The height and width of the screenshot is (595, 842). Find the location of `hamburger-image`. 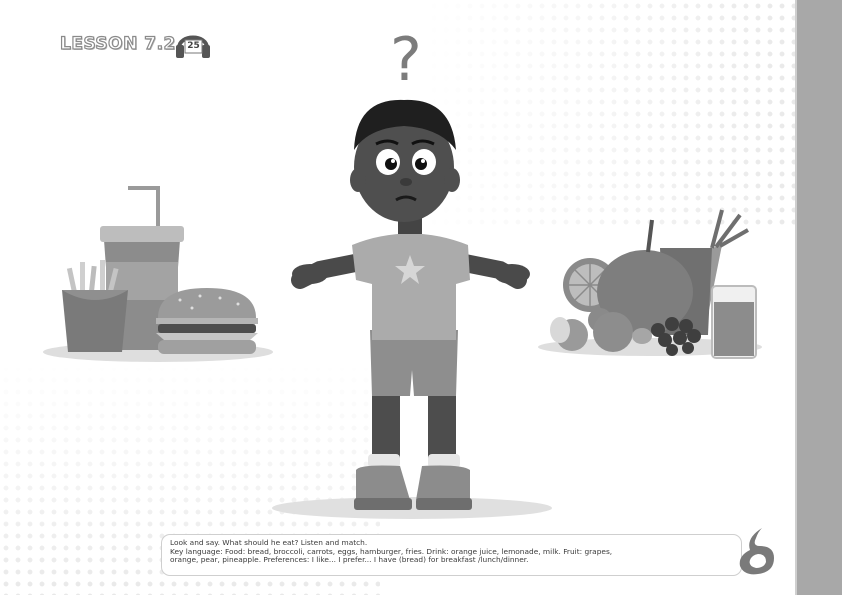

hamburger-image is located at coordinates (207, 321).